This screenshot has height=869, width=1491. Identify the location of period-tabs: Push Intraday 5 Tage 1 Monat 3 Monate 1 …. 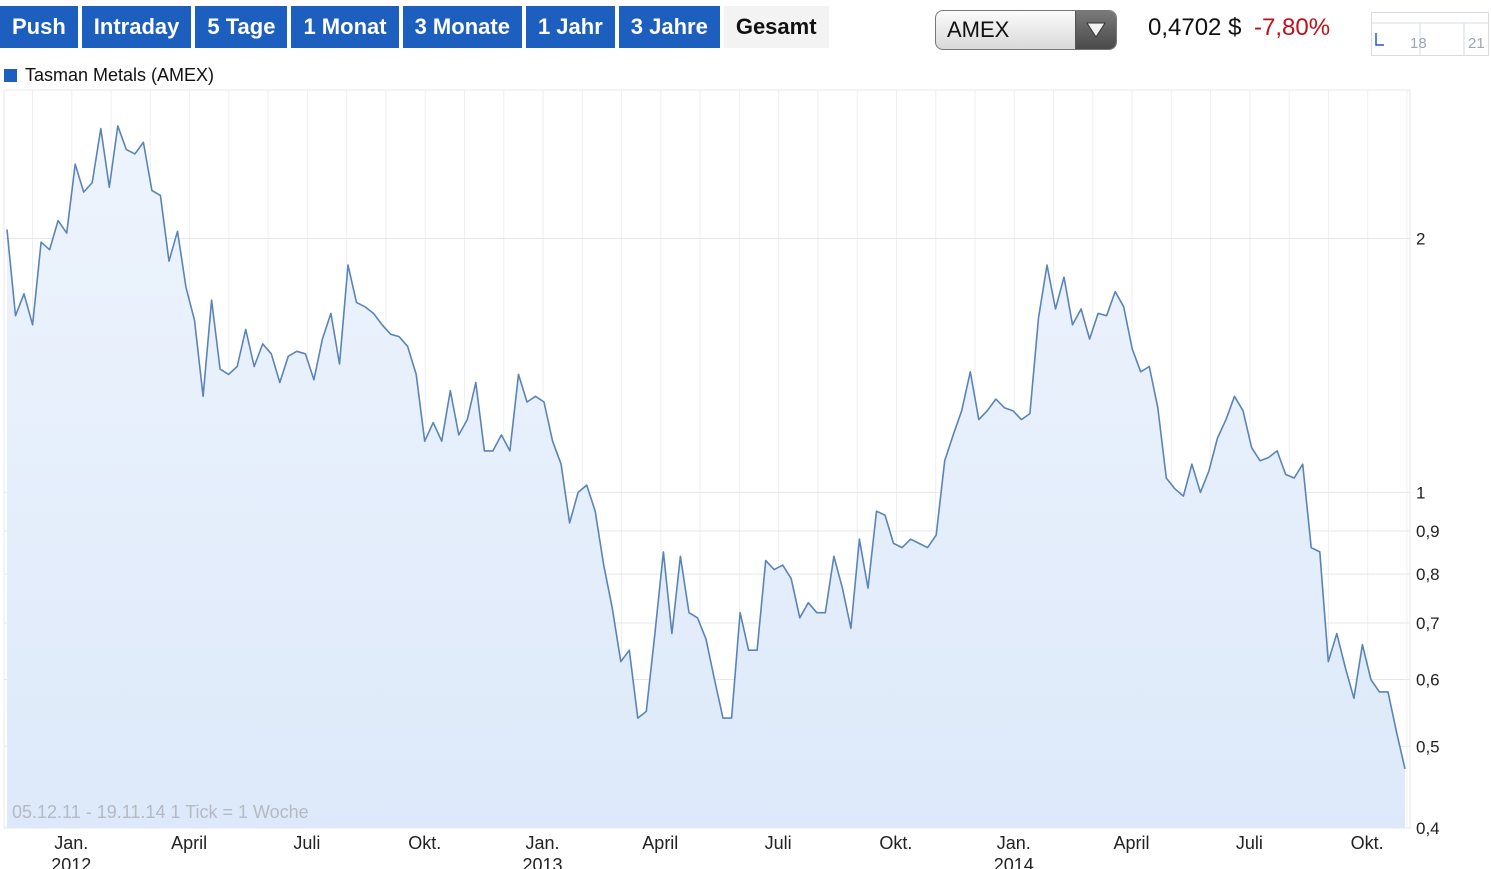
(416, 27).